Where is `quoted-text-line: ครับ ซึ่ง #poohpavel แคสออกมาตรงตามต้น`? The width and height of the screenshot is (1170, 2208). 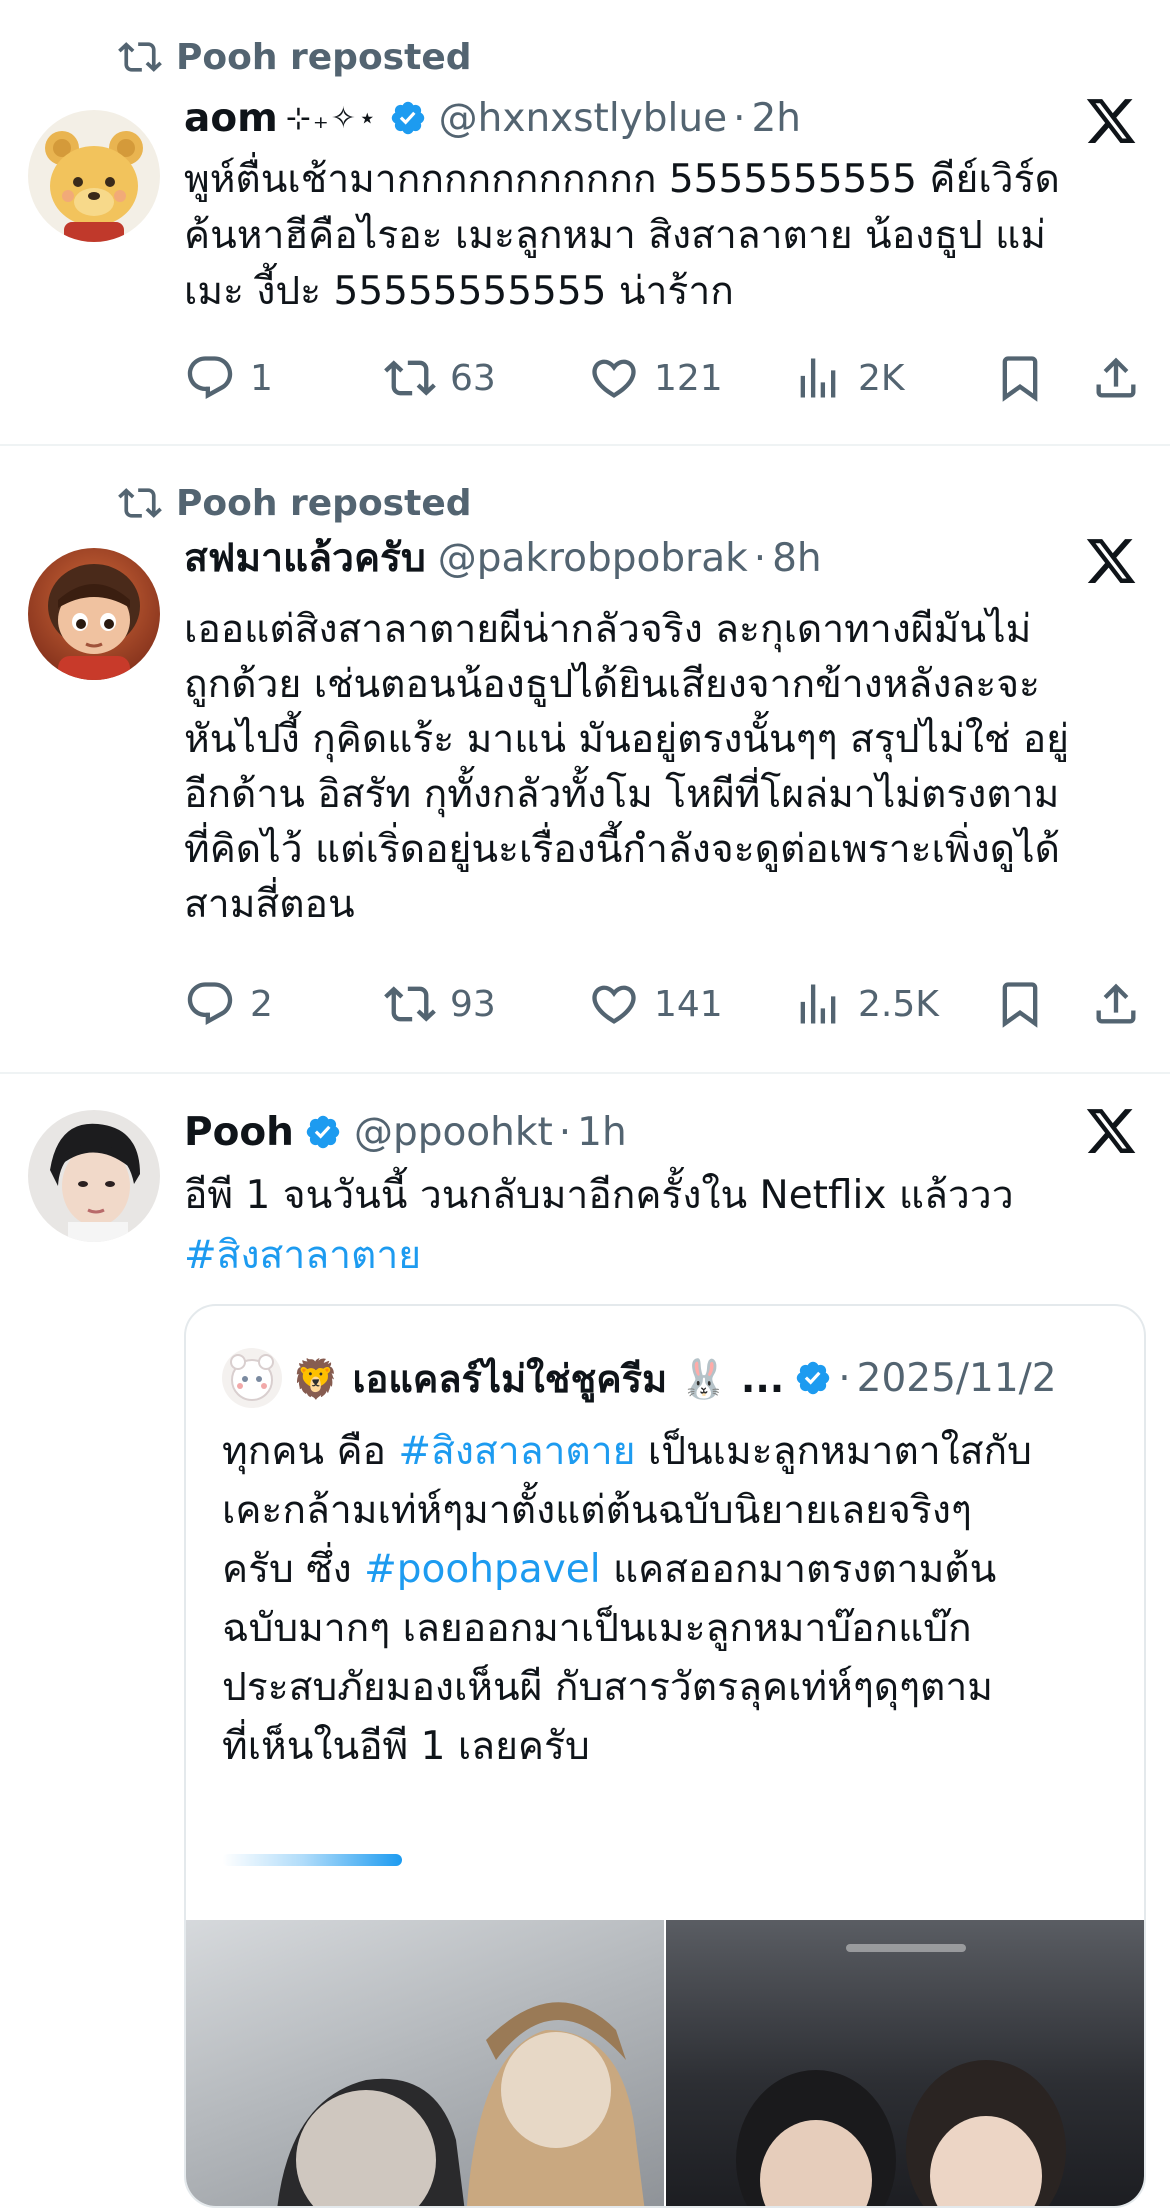 quoted-text-line: ครับ ซึ่ง #poohpavel แคสออกมาตรงตามต้น is located at coordinates (672, 1569).